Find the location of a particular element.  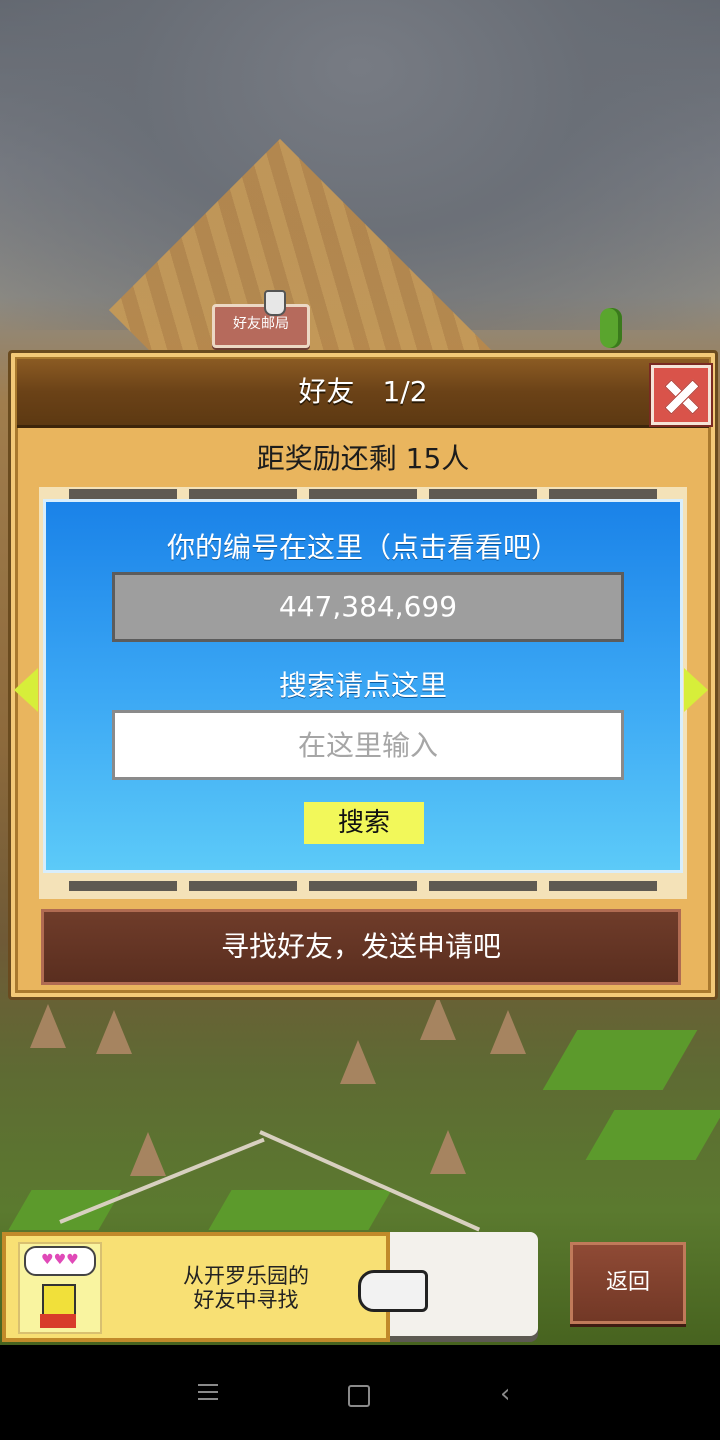

panel-bottom-notches is located at coordinates (363, 886).